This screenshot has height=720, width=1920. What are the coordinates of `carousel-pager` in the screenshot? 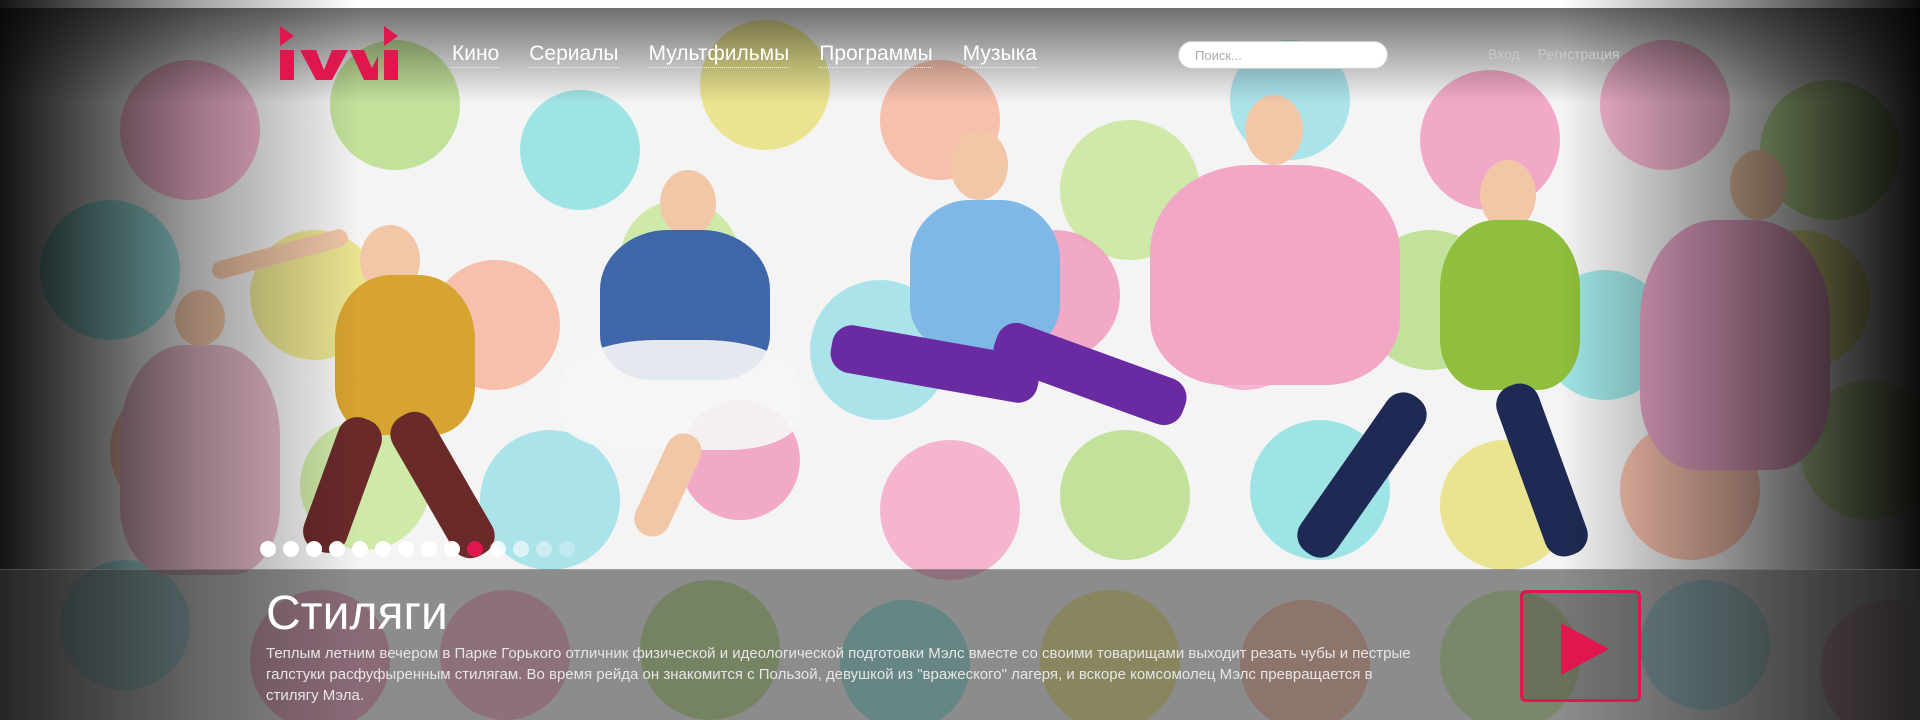 It's located at (417, 549).